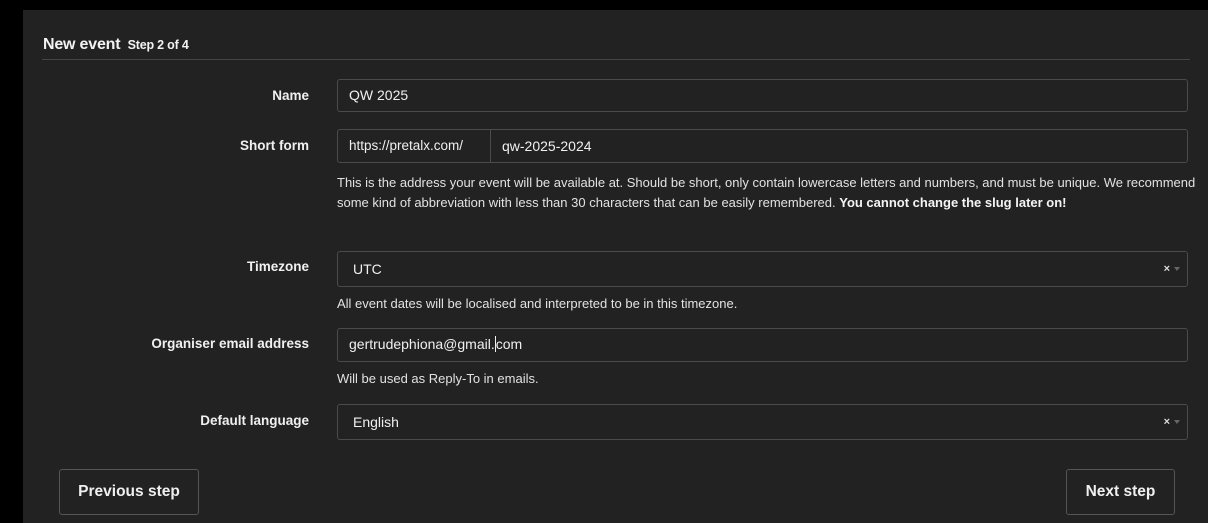  What do you see at coordinates (82, 44) in the screenshot?
I see `page-title-text: New event` at bounding box center [82, 44].